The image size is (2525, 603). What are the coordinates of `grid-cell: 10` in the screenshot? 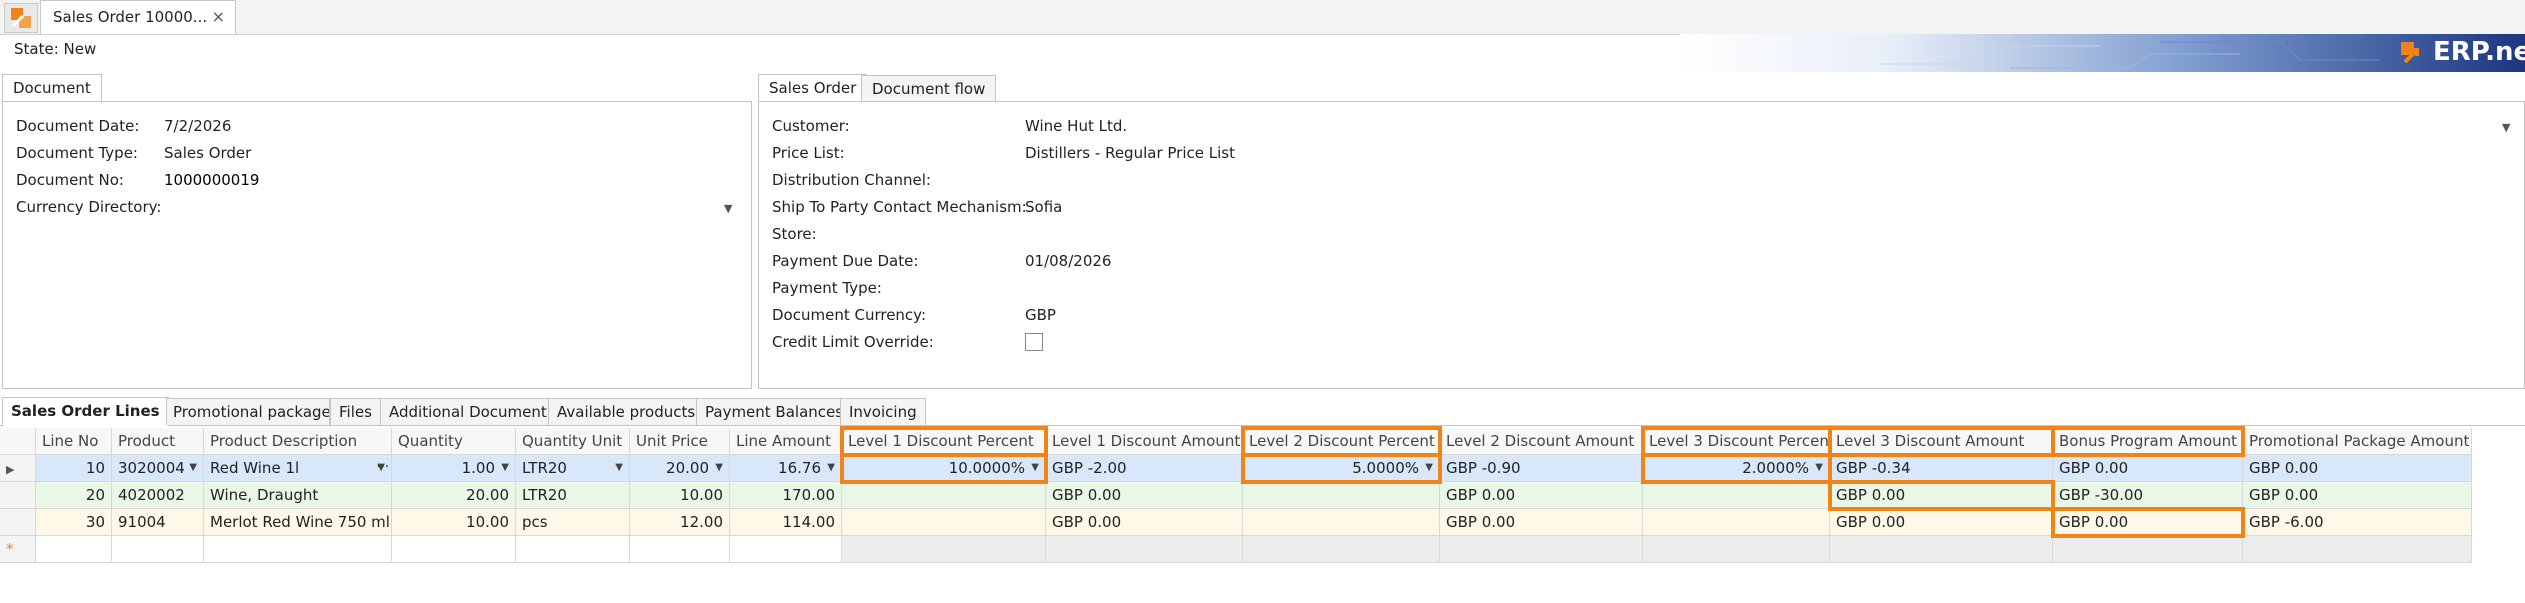 It's located at (74, 468).